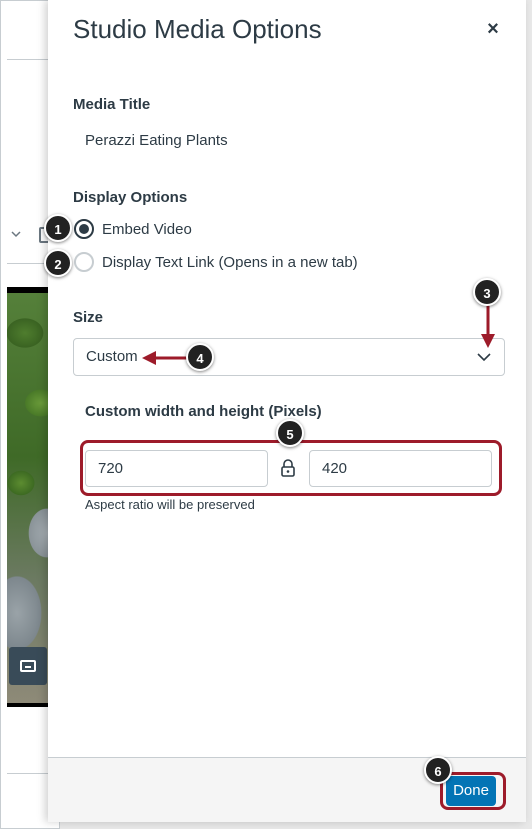  I want to click on dimensions-highlight, so click(291, 468).